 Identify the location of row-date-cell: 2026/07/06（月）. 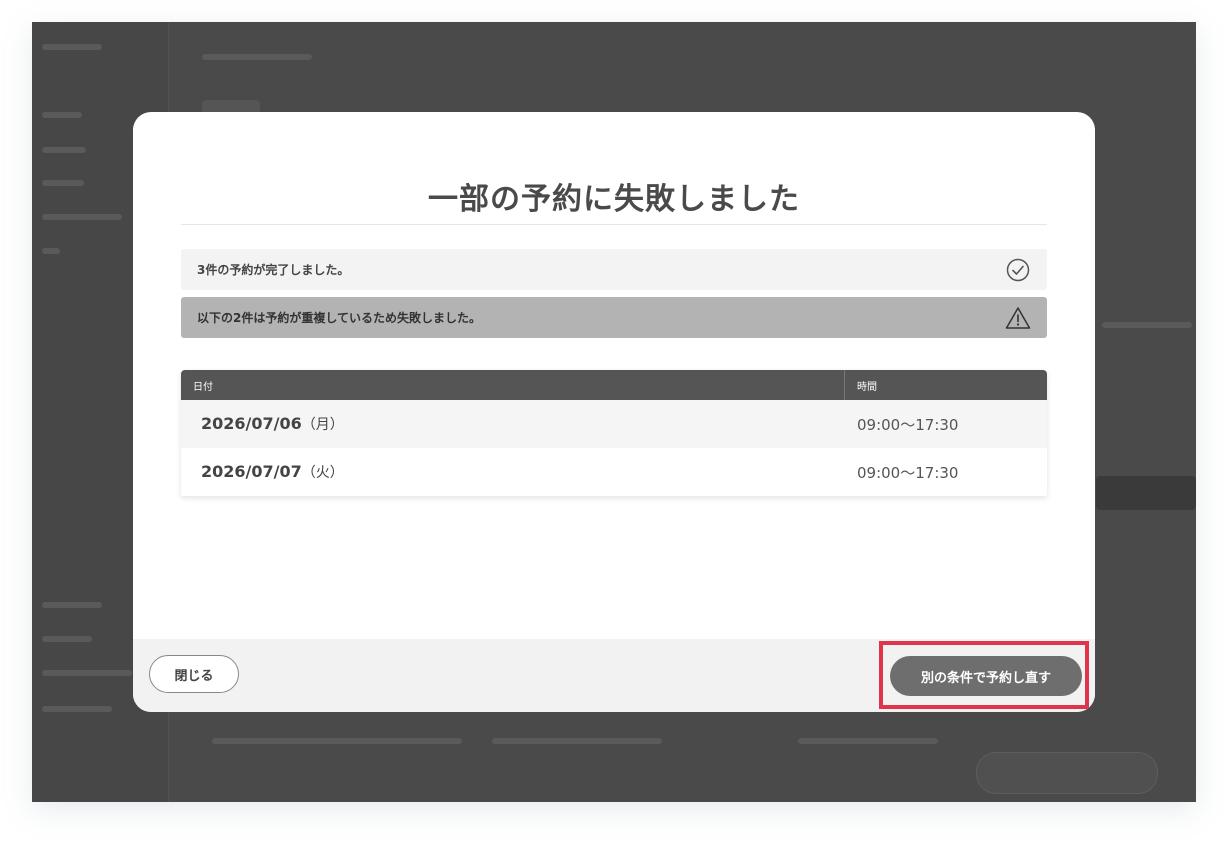
(513, 424).